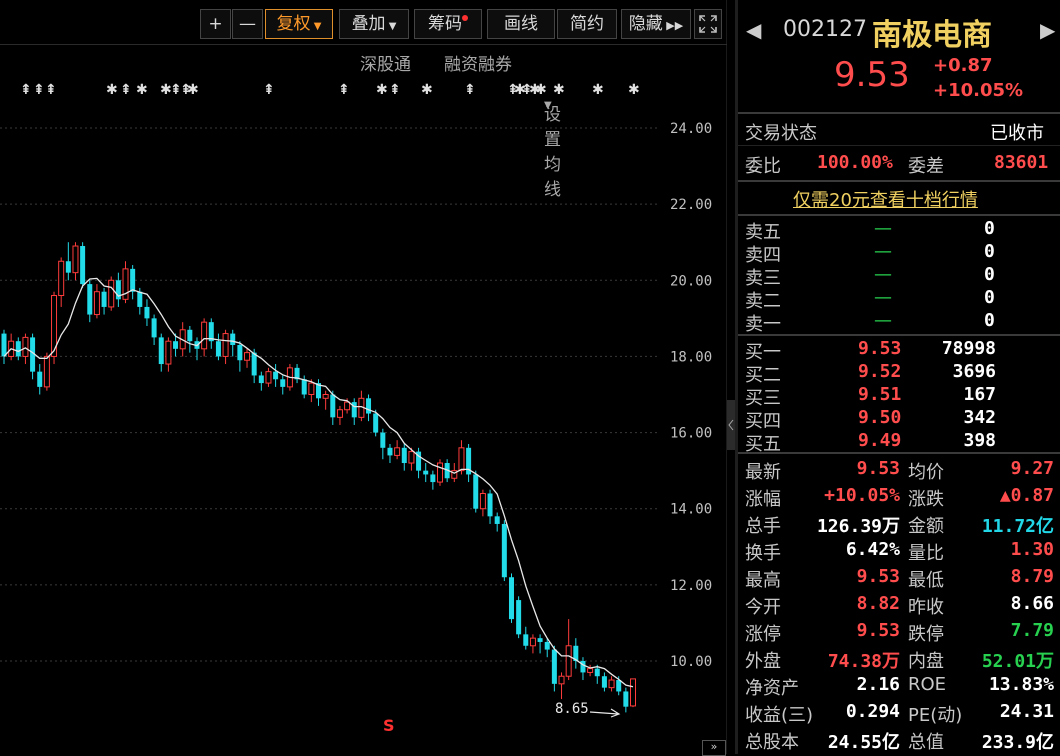 This screenshot has height=756, width=1060. What do you see at coordinates (763, 499) in the screenshot?
I see `stat-label: 涨幅` at bounding box center [763, 499].